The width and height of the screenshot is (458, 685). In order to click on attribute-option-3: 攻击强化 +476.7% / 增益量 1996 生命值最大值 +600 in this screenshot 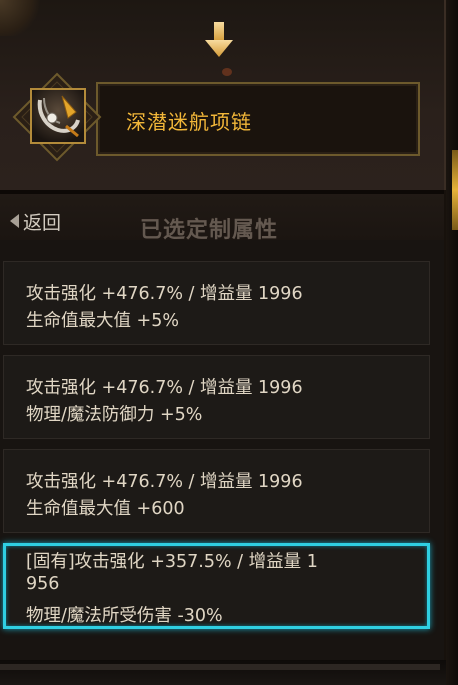, I will do `click(216, 491)`.